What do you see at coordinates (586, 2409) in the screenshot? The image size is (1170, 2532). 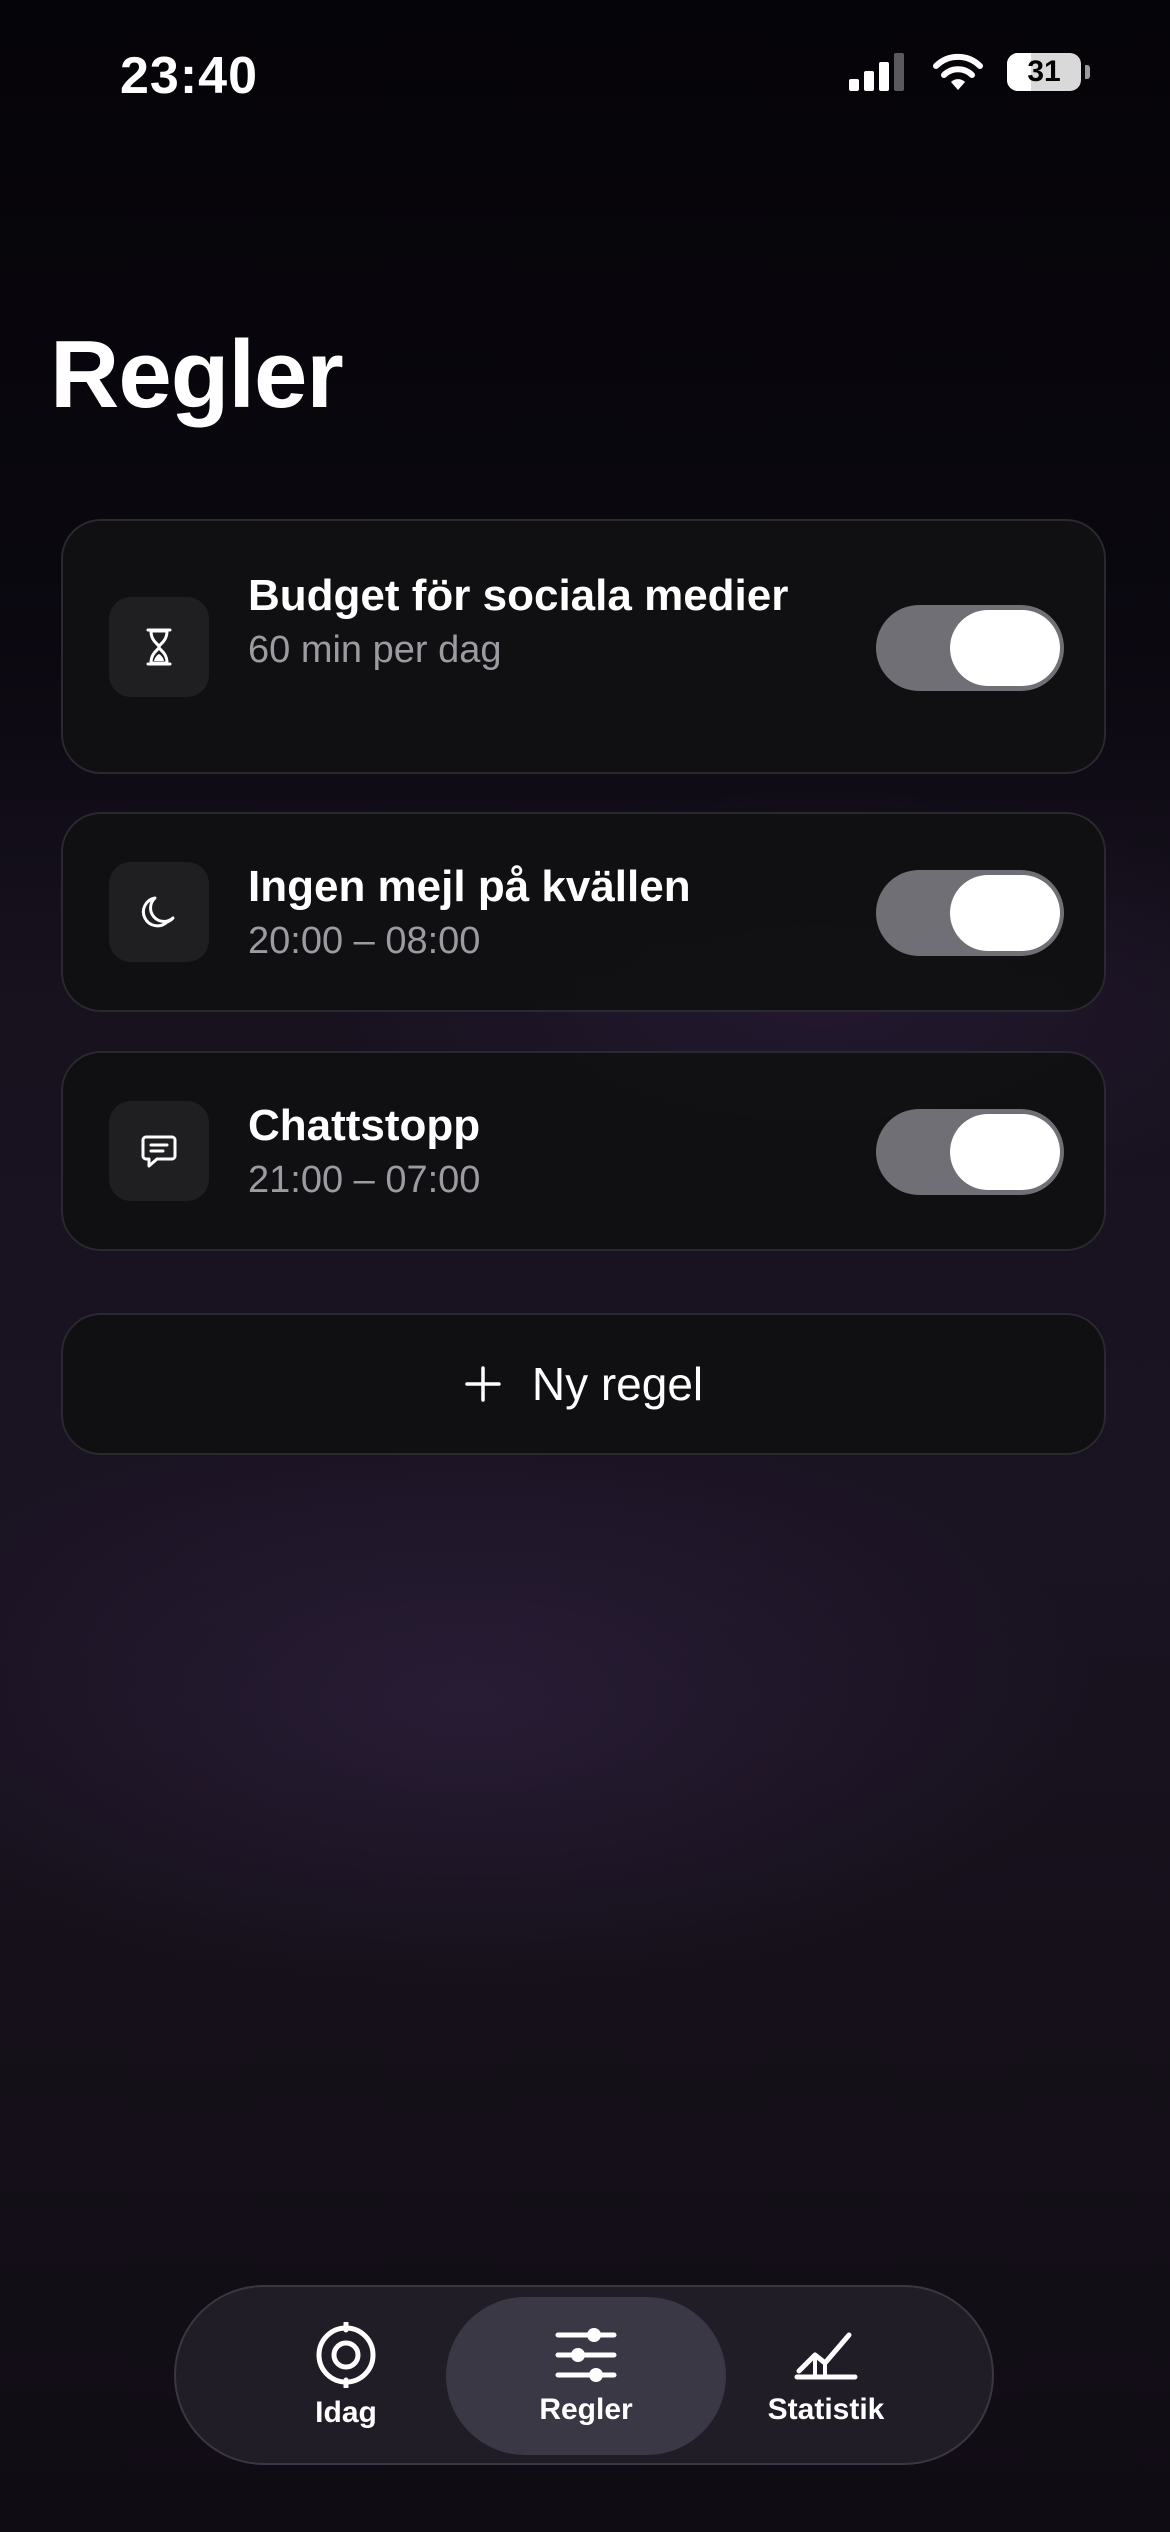 I see `tab-label: Regler` at bounding box center [586, 2409].